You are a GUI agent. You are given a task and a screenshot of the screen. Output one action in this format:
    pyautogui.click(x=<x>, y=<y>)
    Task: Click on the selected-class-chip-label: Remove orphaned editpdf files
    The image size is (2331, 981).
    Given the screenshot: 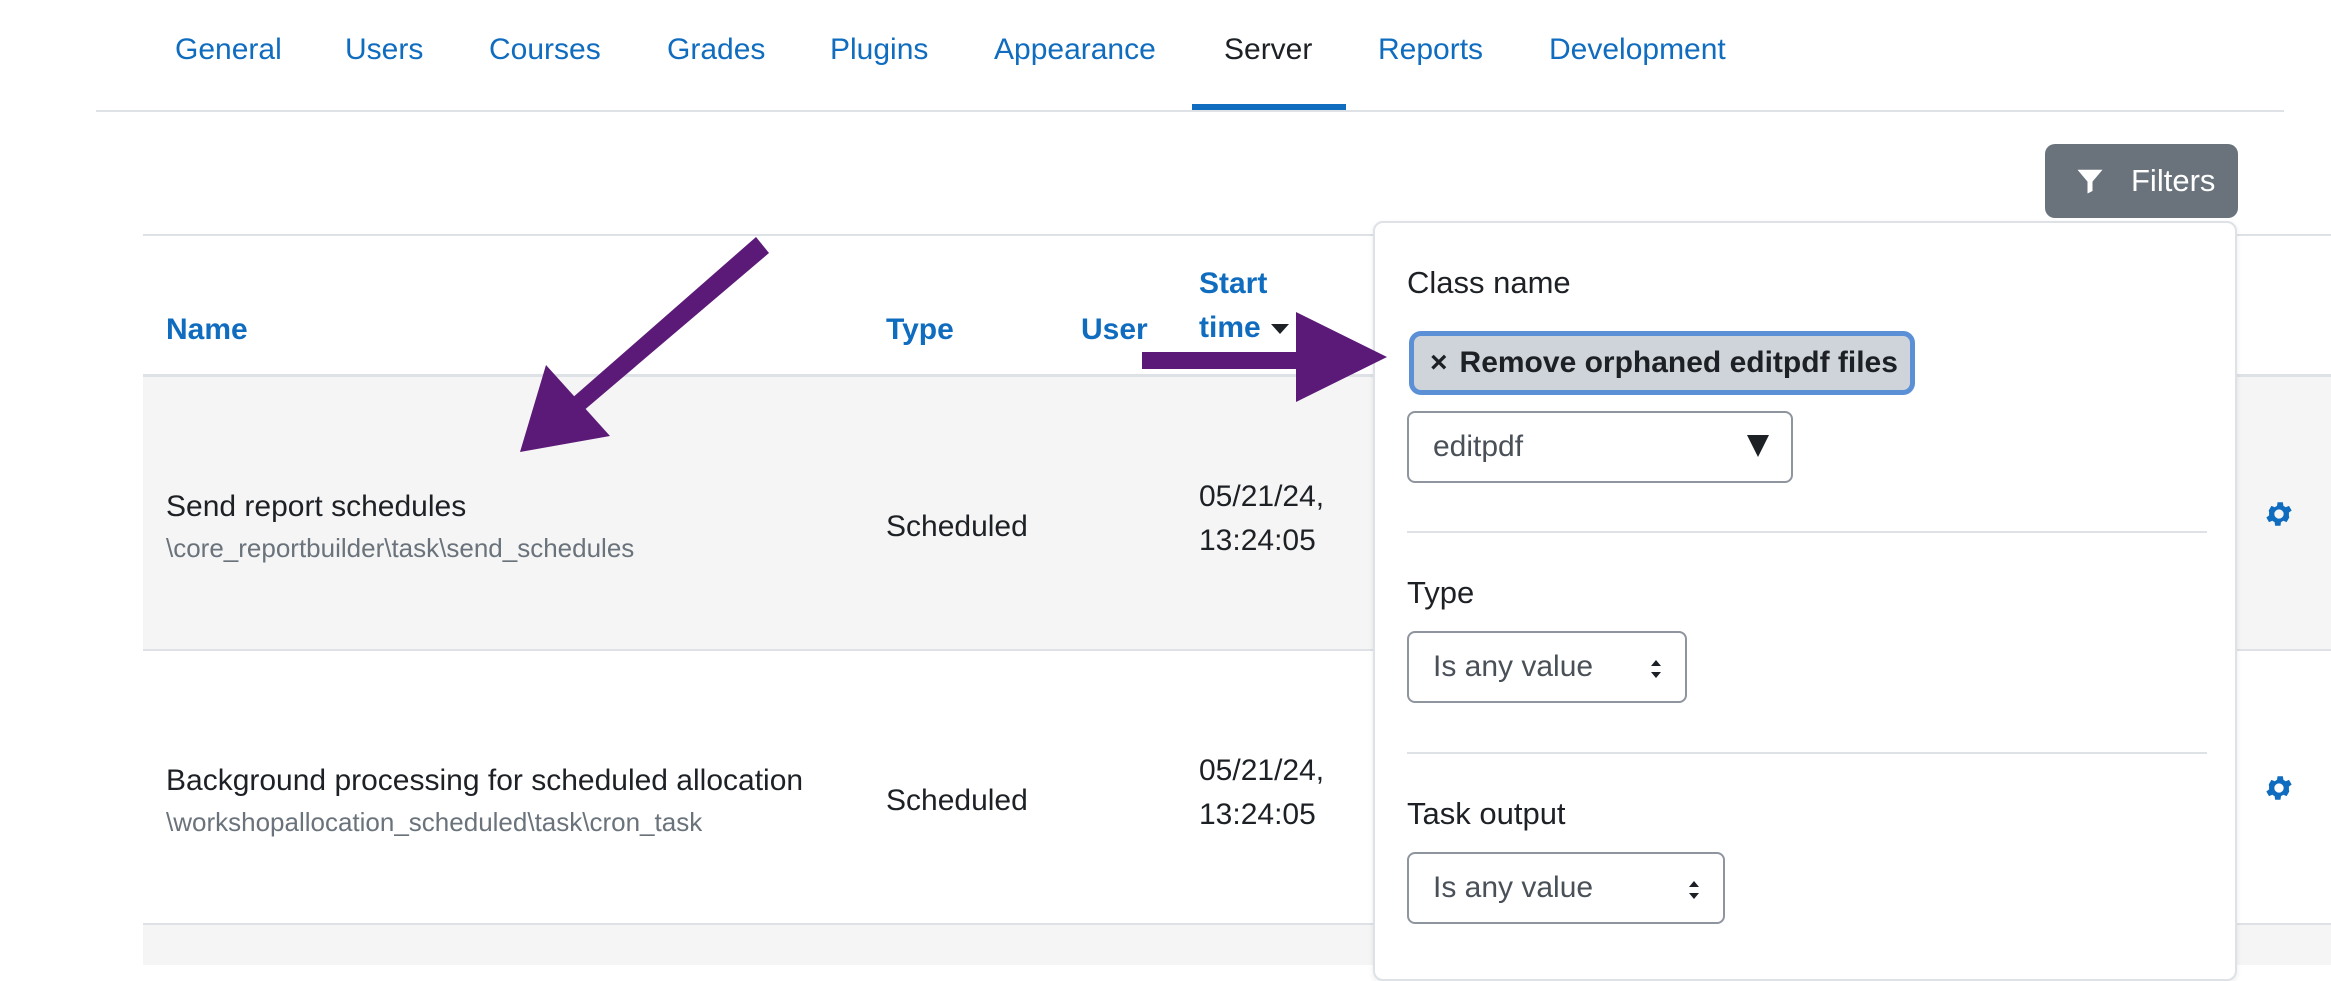 What is the action you would take?
    pyautogui.click(x=1678, y=362)
    